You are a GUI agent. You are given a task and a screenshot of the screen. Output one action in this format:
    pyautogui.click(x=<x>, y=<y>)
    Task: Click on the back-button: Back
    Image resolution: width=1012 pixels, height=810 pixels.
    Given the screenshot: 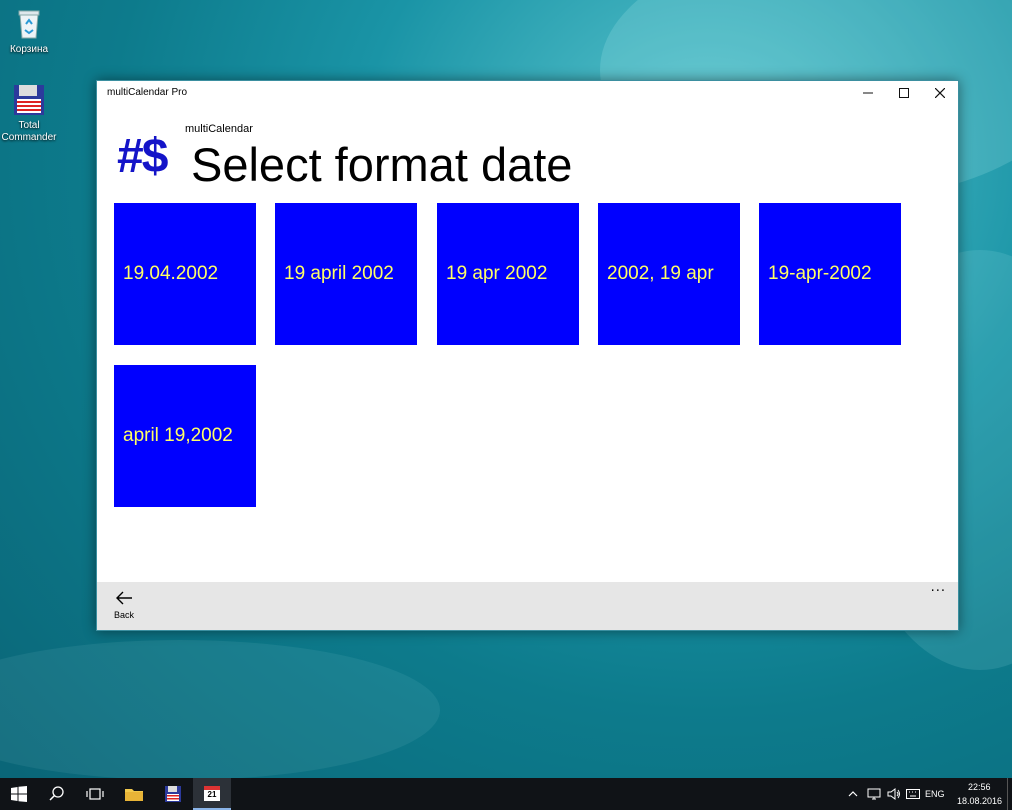 What is the action you would take?
    pyautogui.click(x=124, y=605)
    